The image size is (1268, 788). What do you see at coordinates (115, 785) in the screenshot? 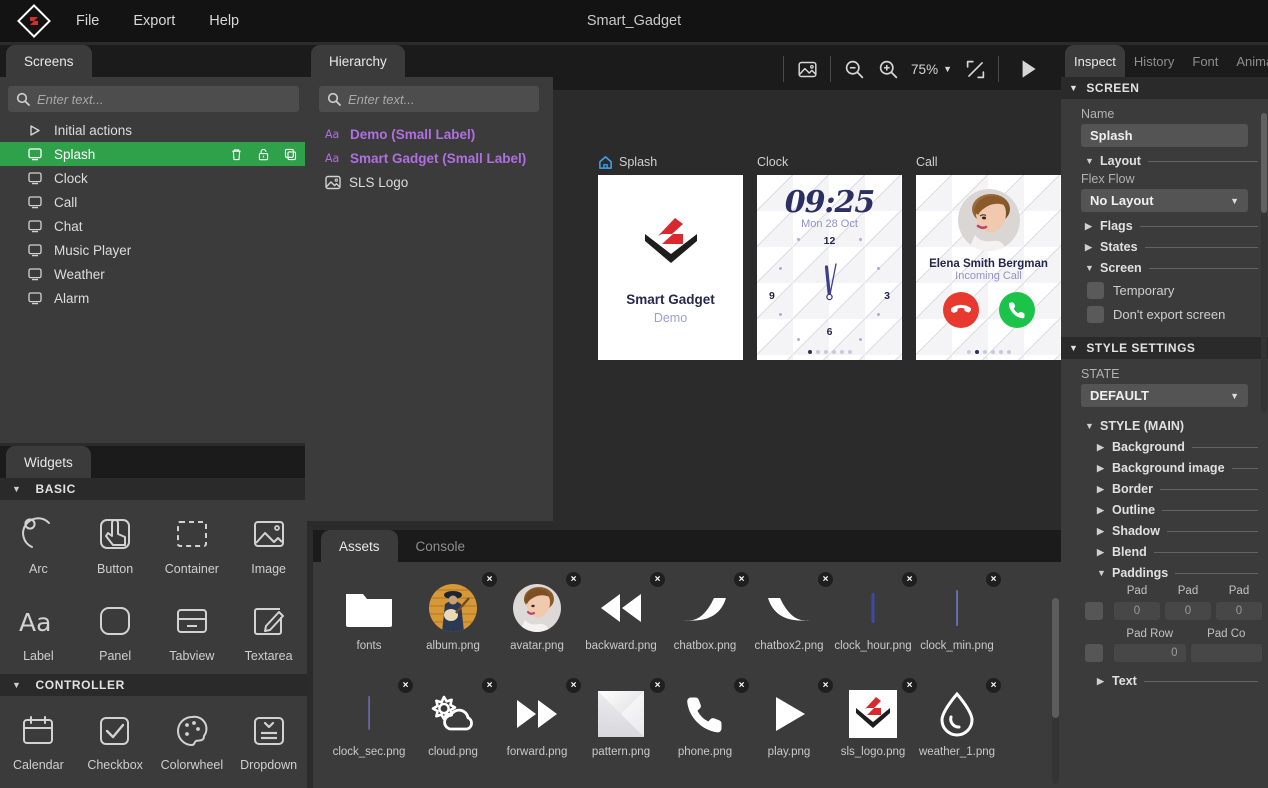
I see `widget-keyboard` at bounding box center [115, 785].